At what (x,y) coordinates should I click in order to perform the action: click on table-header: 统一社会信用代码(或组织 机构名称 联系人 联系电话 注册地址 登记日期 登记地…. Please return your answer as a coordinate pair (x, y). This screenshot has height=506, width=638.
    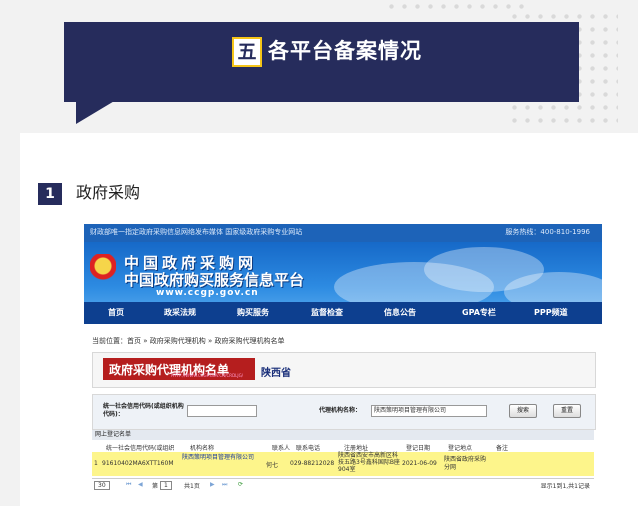
    Looking at the image, I should click on (343, 446).